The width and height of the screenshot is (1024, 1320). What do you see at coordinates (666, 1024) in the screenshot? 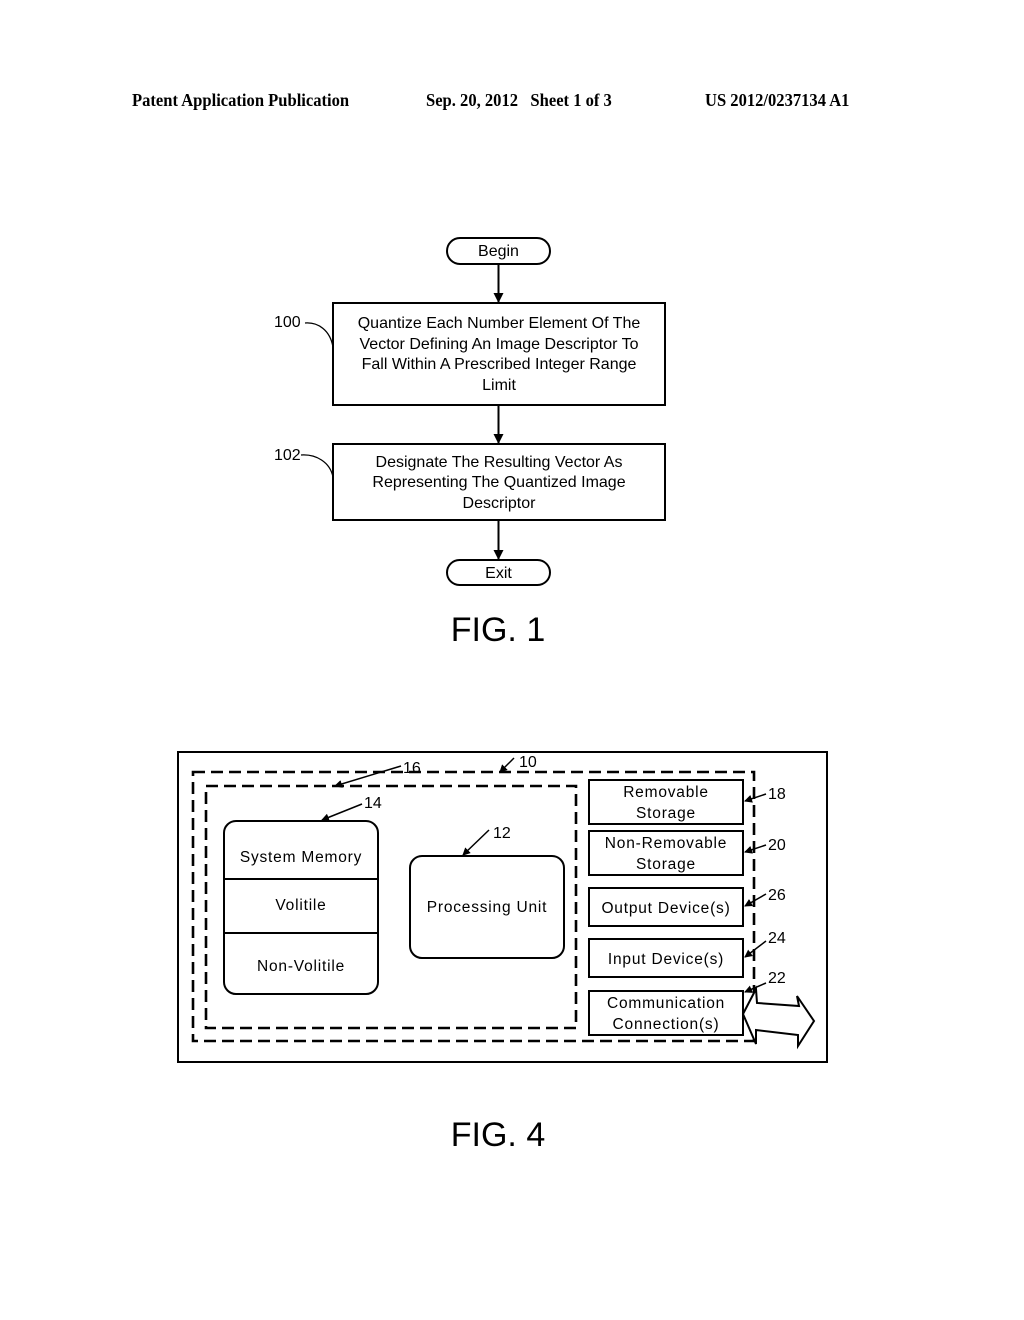
I see `communication-line-2: Connection(s)` at bounding box center [666, 1024].